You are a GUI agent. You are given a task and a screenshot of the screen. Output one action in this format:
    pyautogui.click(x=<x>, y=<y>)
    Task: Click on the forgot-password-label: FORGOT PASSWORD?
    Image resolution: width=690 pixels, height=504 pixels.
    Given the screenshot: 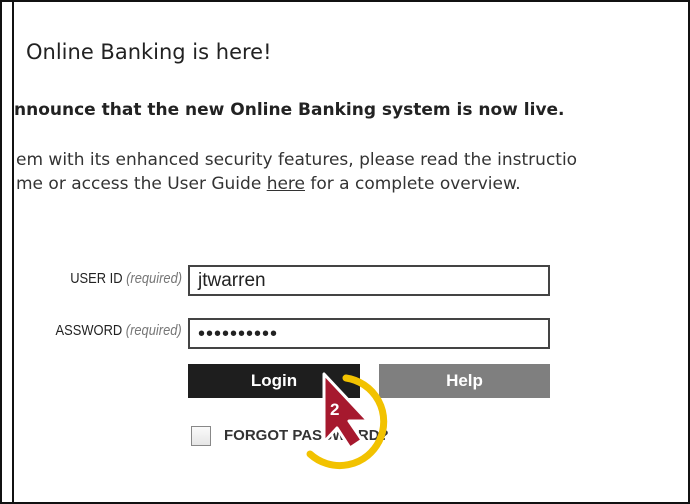 What is the action you would take?
    pyautogui.click(x=306, y=435)
    